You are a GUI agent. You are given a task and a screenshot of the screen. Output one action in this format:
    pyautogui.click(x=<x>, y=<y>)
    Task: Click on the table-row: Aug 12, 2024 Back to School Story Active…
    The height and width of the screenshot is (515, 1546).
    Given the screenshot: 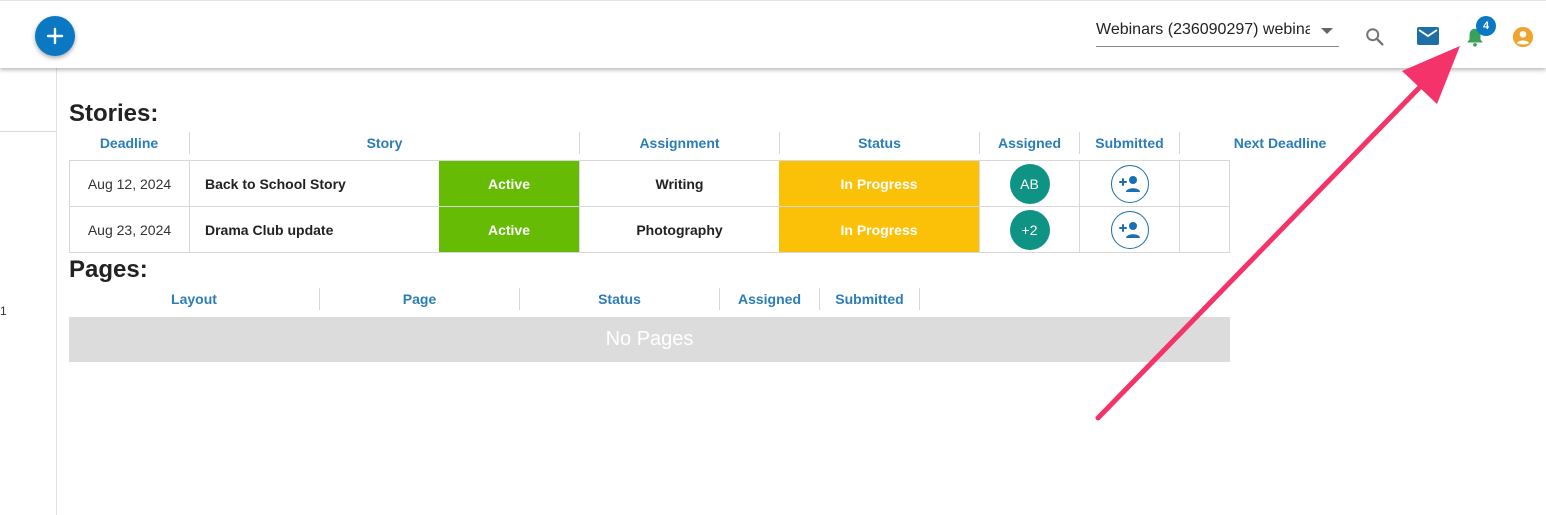 What is the action you would take?
    pyautogui.click(x=649, y=184)
    